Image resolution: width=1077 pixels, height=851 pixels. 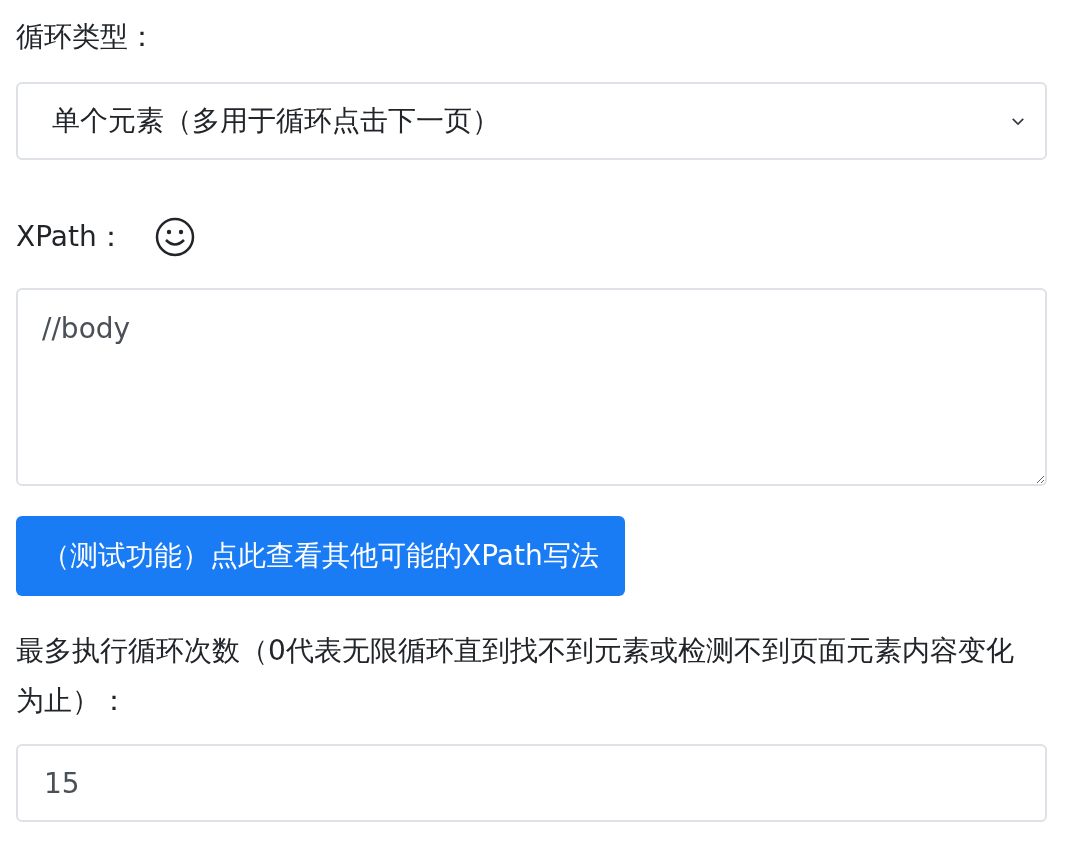 I want to click on field-label: XPath：, so click(x=70, y=237).